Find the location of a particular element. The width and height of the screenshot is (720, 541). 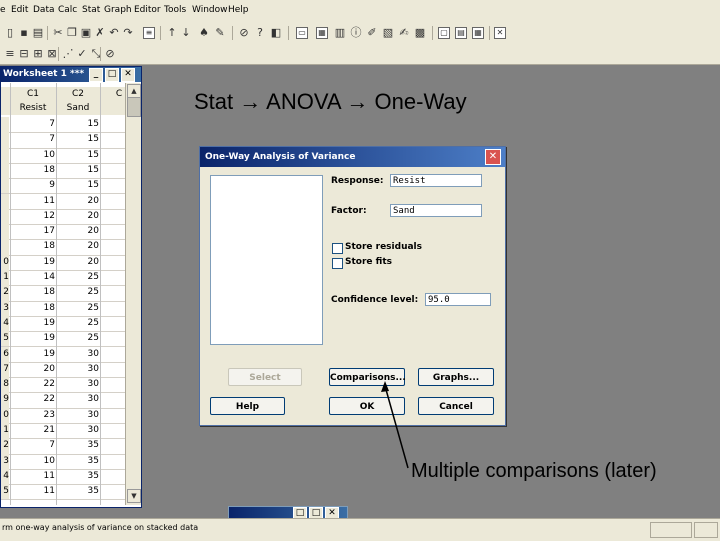

last-dialog-icon: ≡ is located at coordinates (149, 33).